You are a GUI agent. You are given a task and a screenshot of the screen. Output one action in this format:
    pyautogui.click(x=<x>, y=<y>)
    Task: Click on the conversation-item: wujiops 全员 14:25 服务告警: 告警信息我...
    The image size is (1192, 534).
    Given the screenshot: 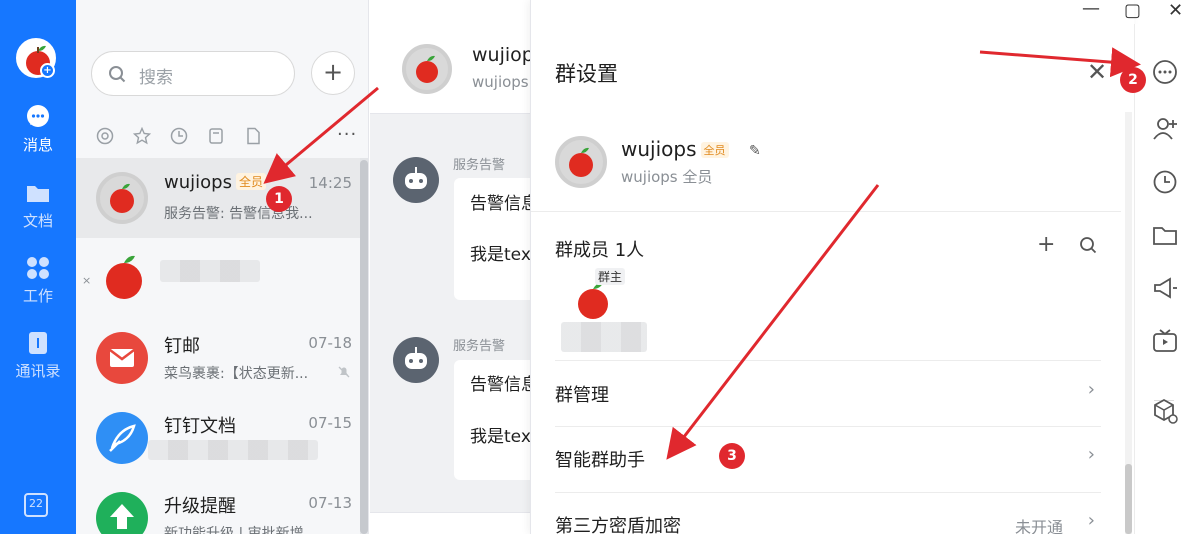 What is the action you would take?
    pyautogui.click(x=218, y=198)
    